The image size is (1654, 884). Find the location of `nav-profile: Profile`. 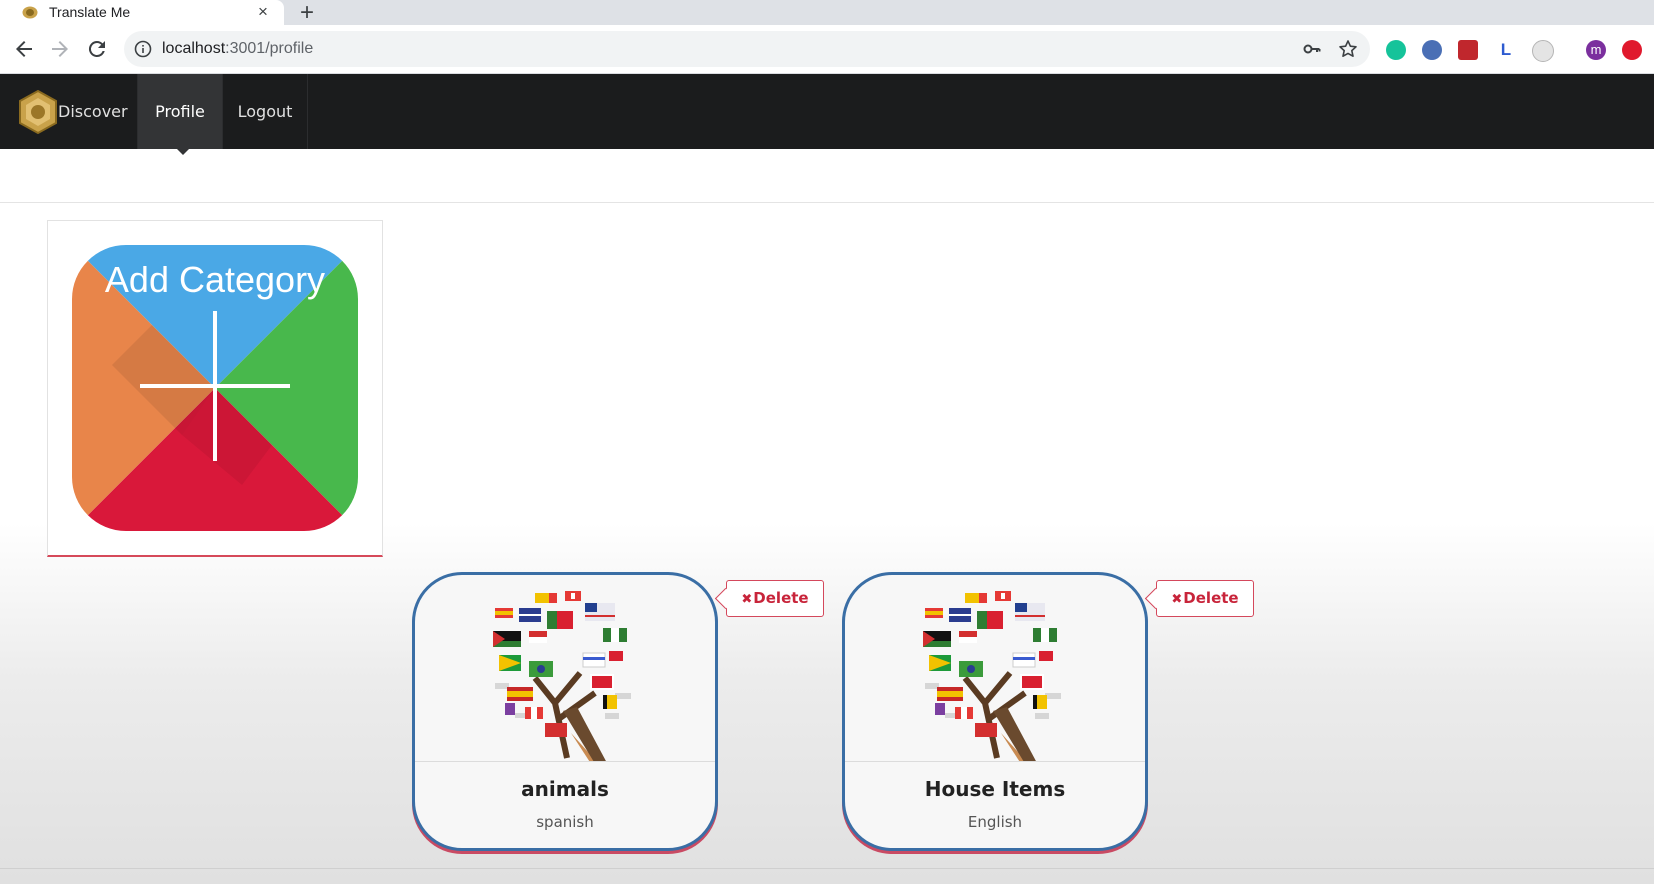

nav-profile: Profile is located at coordinates (180, 111).